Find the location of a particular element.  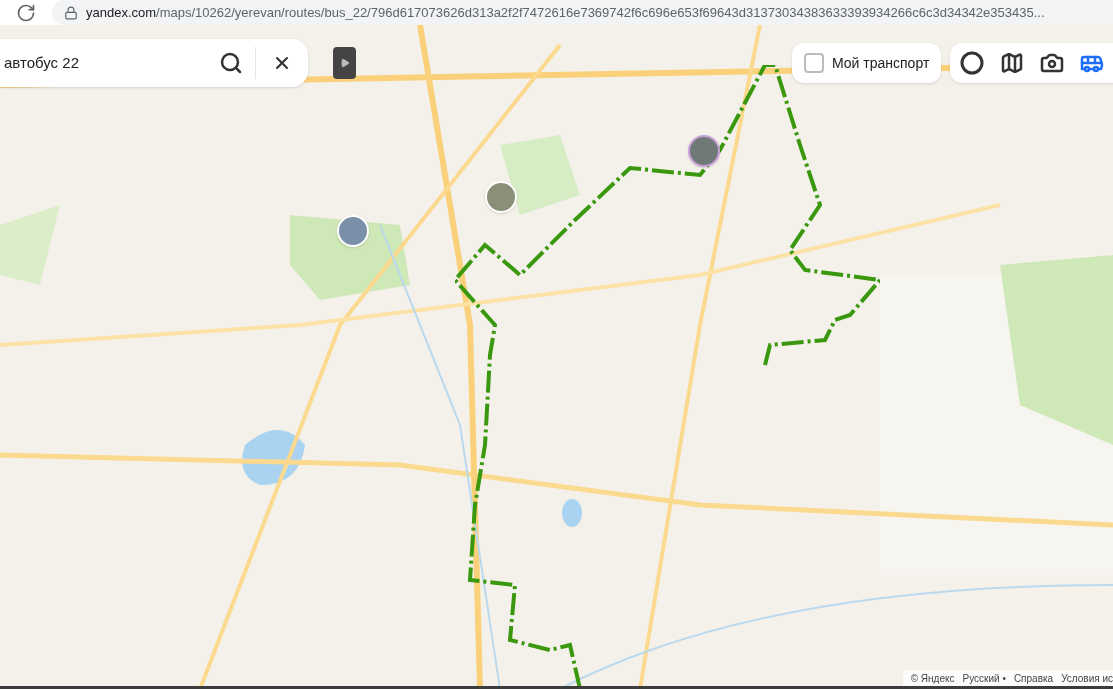

lock-icon is located at coordinates (71, 12).